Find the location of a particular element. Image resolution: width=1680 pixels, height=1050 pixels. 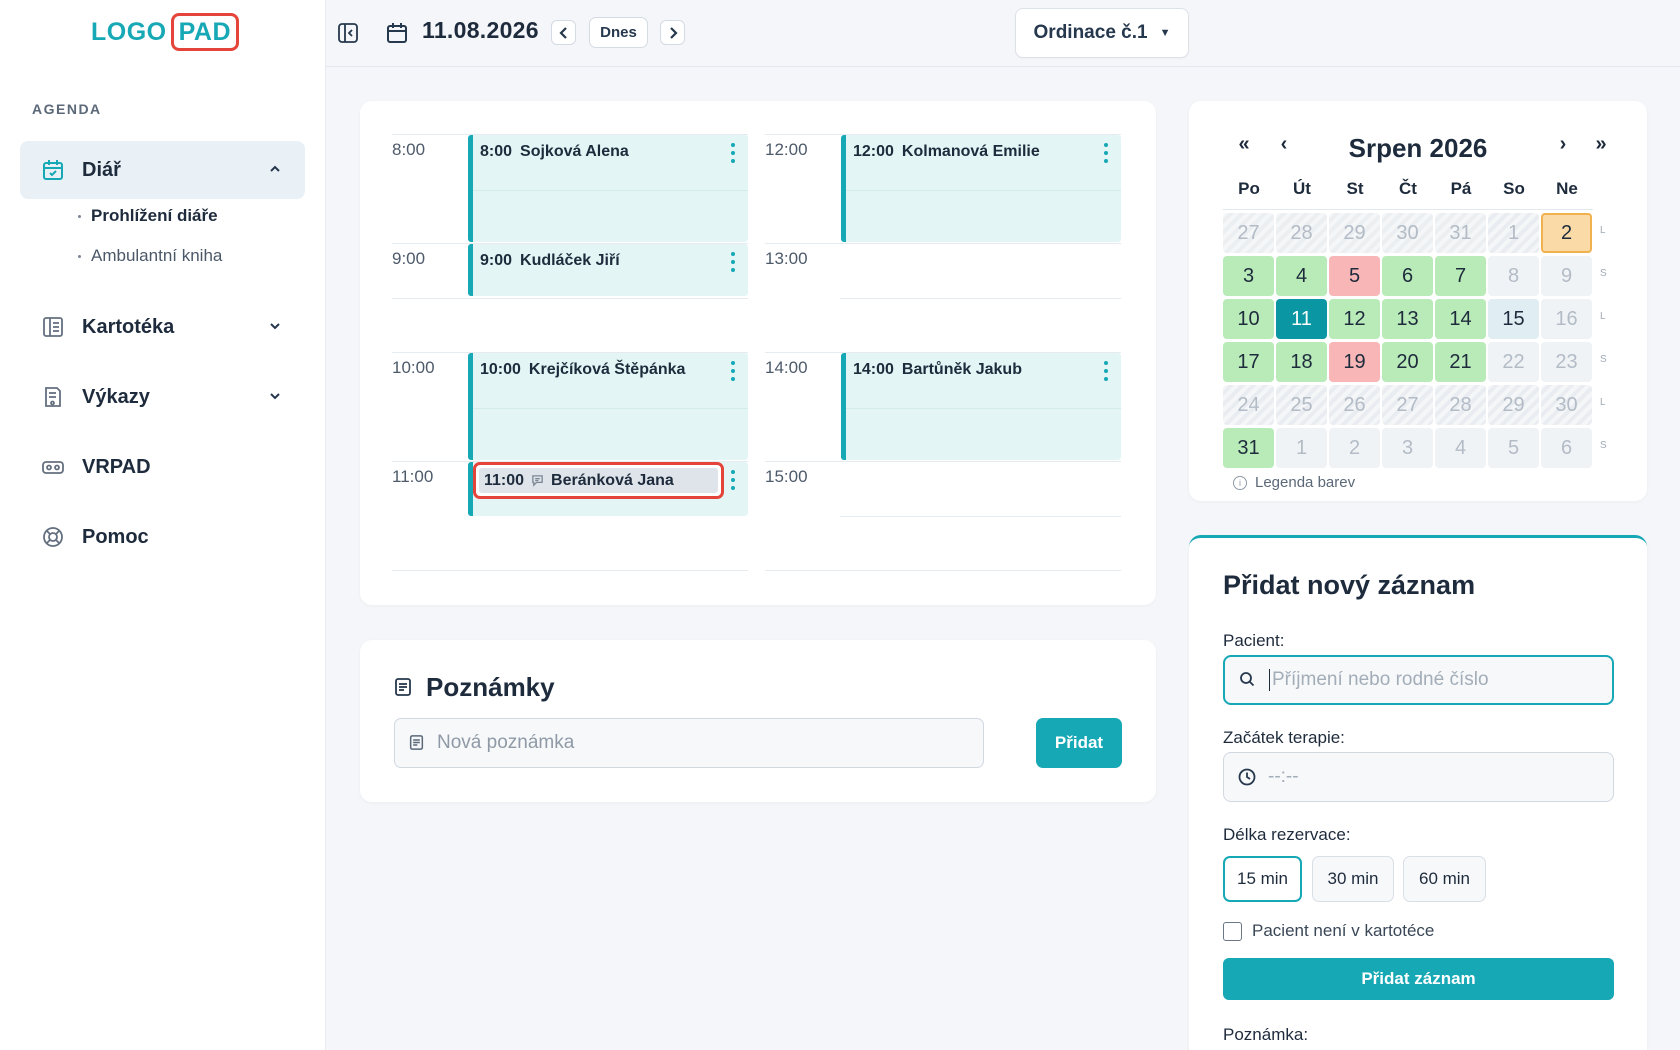

calendar-day: 17 is located at coordinates (1248, 362).